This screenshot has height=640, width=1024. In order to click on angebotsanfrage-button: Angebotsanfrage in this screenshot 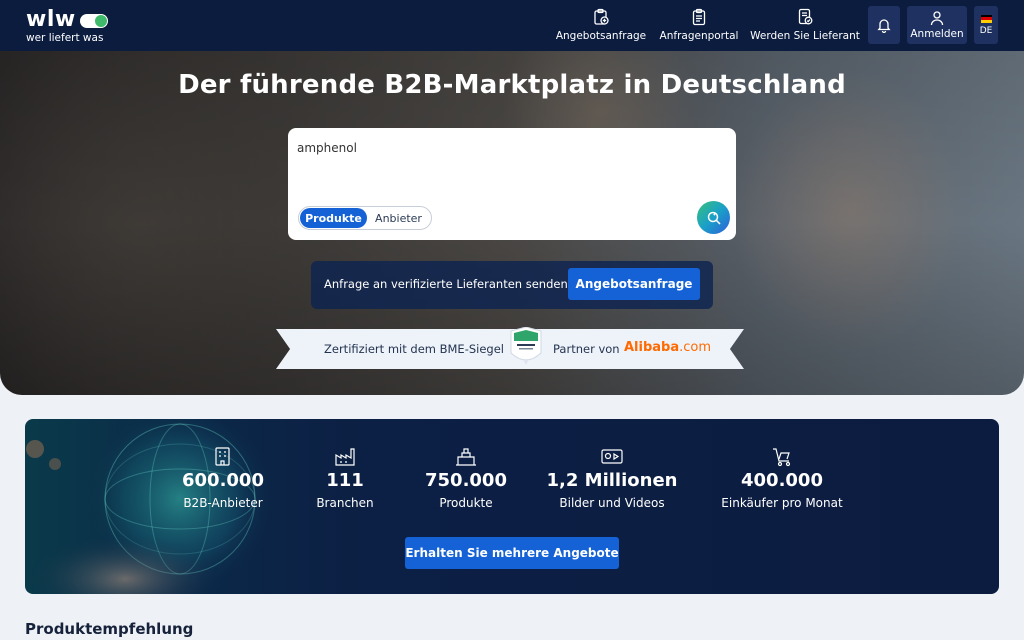, I will do `click(634, 284)`.